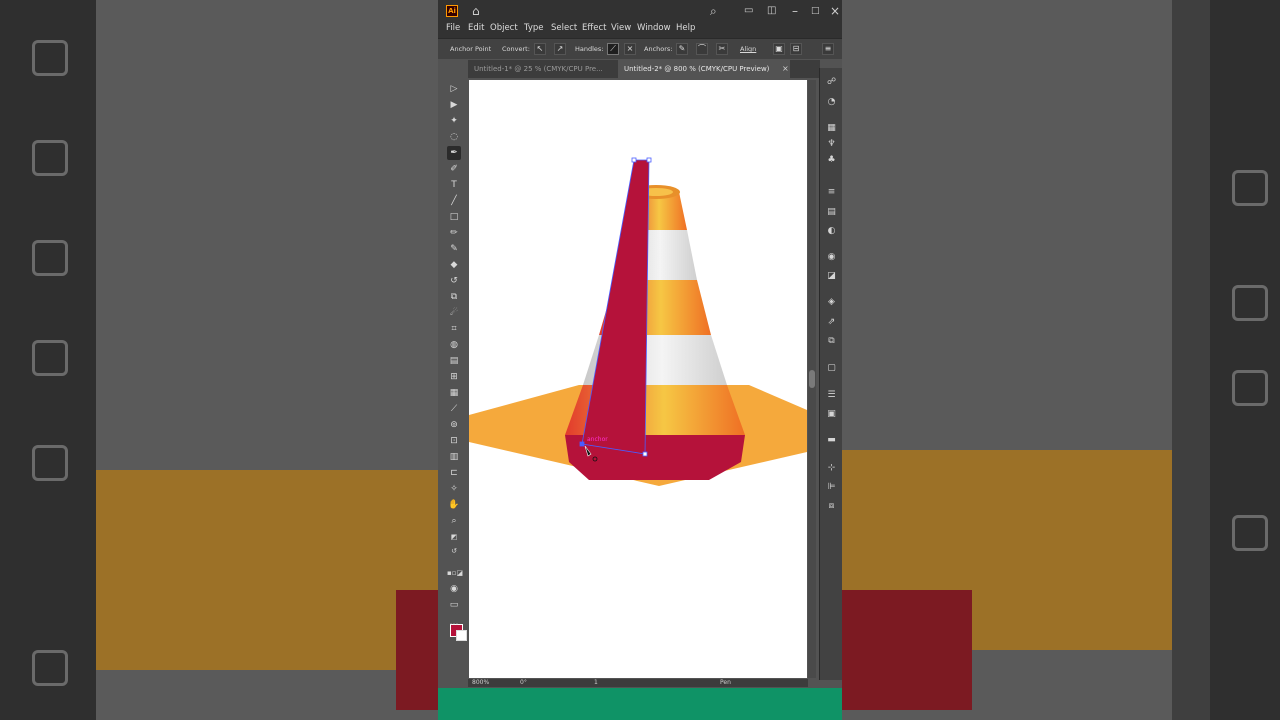 The height and width of the screenshot is (720, 1280). I want to click on edit-toolbar-icon: ⋯, so click(454, 625).